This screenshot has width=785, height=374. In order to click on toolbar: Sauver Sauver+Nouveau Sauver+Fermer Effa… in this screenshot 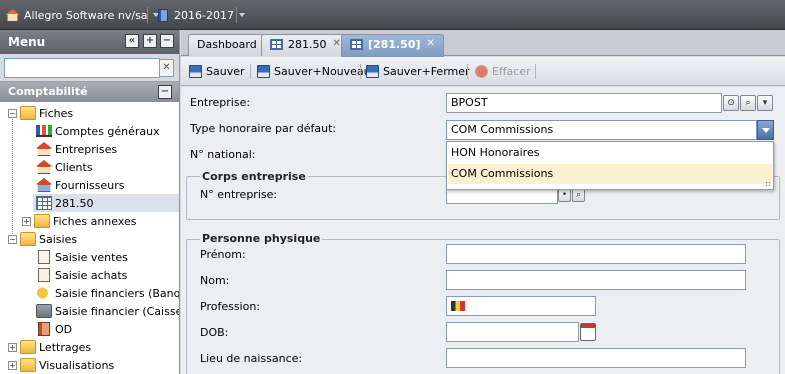, I will do `click(483, 71)`.